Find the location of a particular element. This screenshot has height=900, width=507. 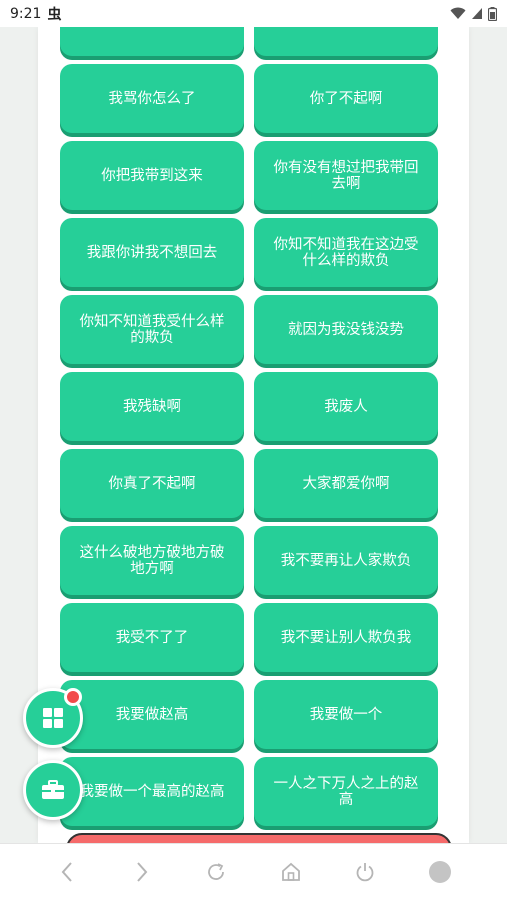

sound-button: 你知不知道我在这边受什么样的欺负 is located at coordinates (346, 252).